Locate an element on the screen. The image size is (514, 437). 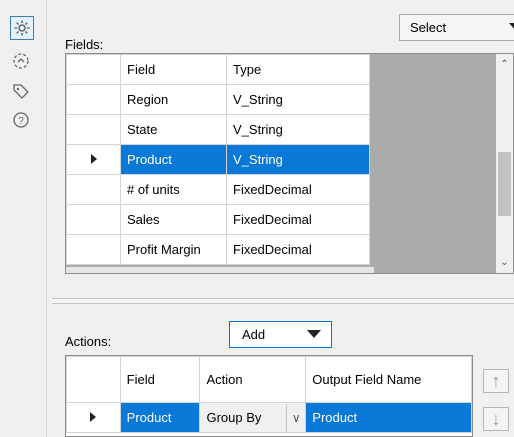
move-down-button: ↓ is located at coordinates (496, 419).